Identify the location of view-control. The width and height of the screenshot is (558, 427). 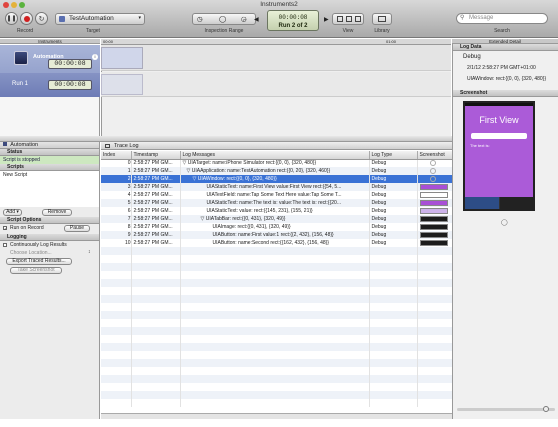
(348, 19).